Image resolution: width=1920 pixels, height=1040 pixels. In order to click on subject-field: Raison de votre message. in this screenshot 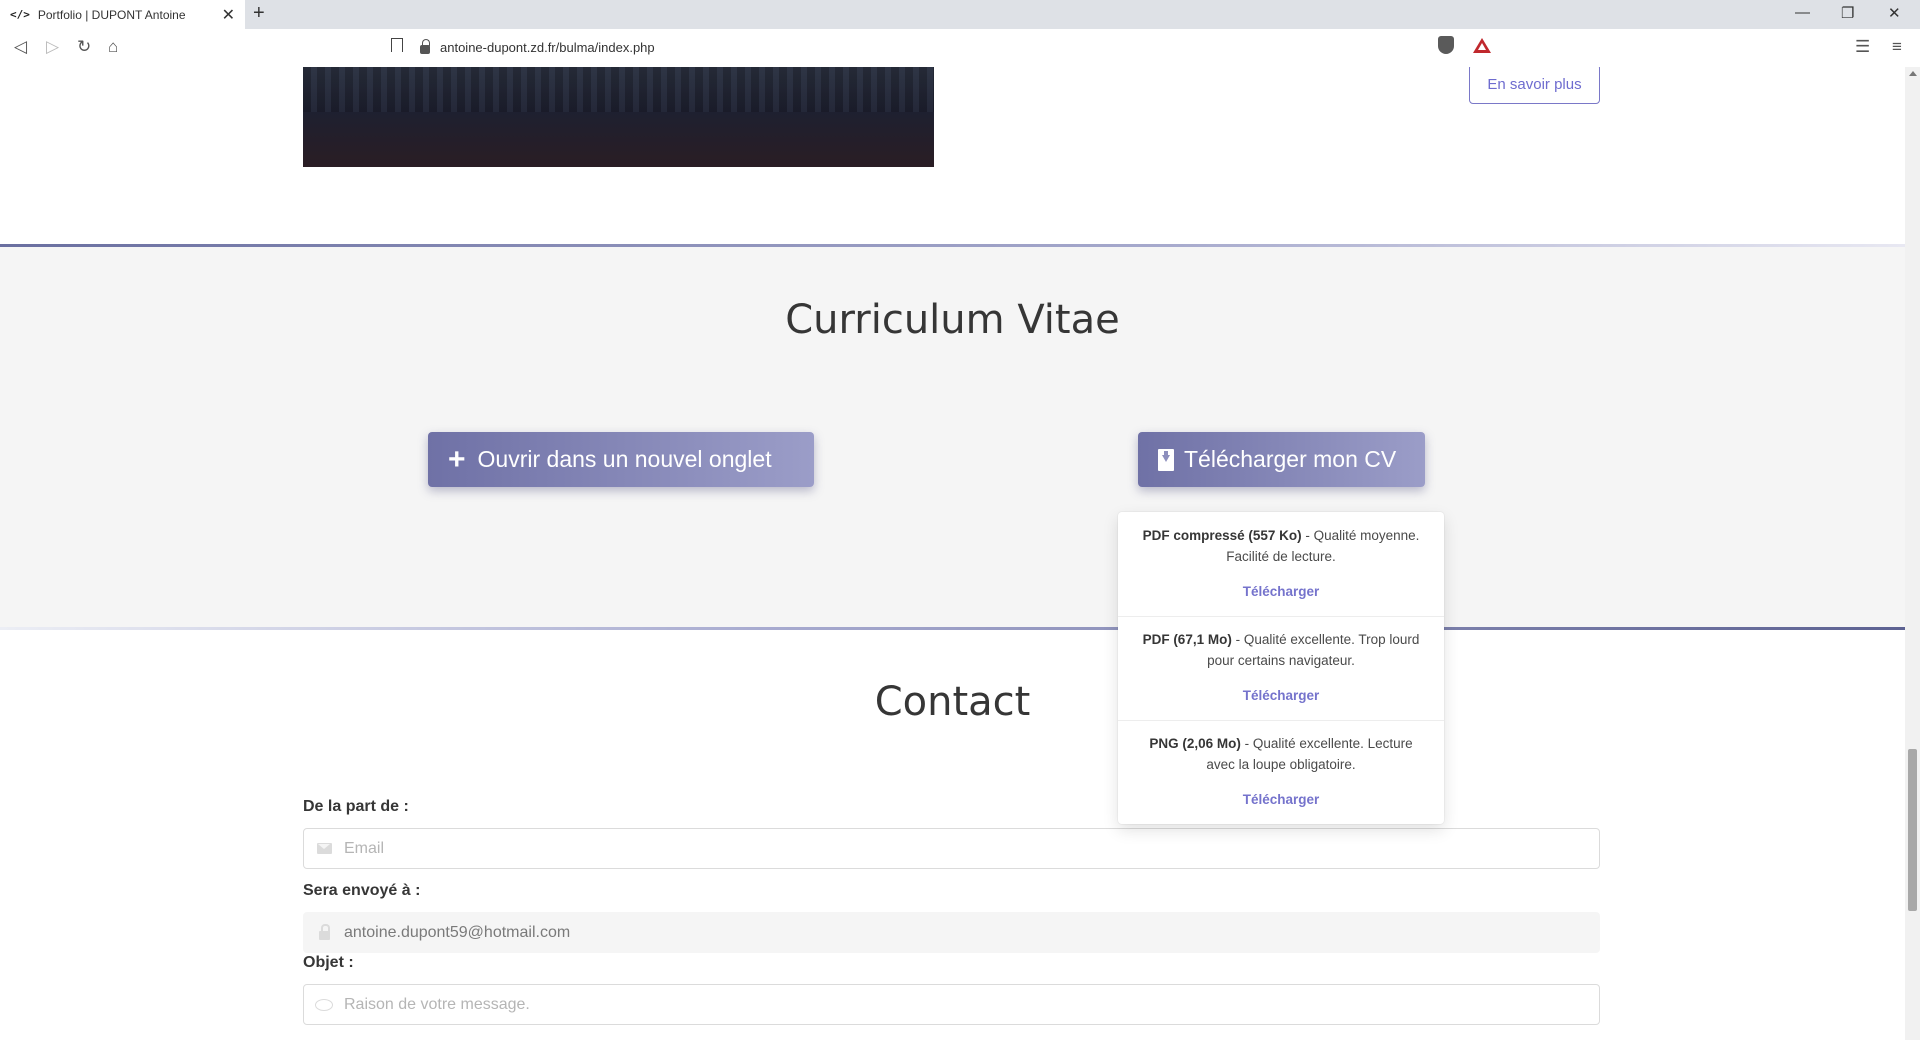, I will do `click(951, 1004)`.